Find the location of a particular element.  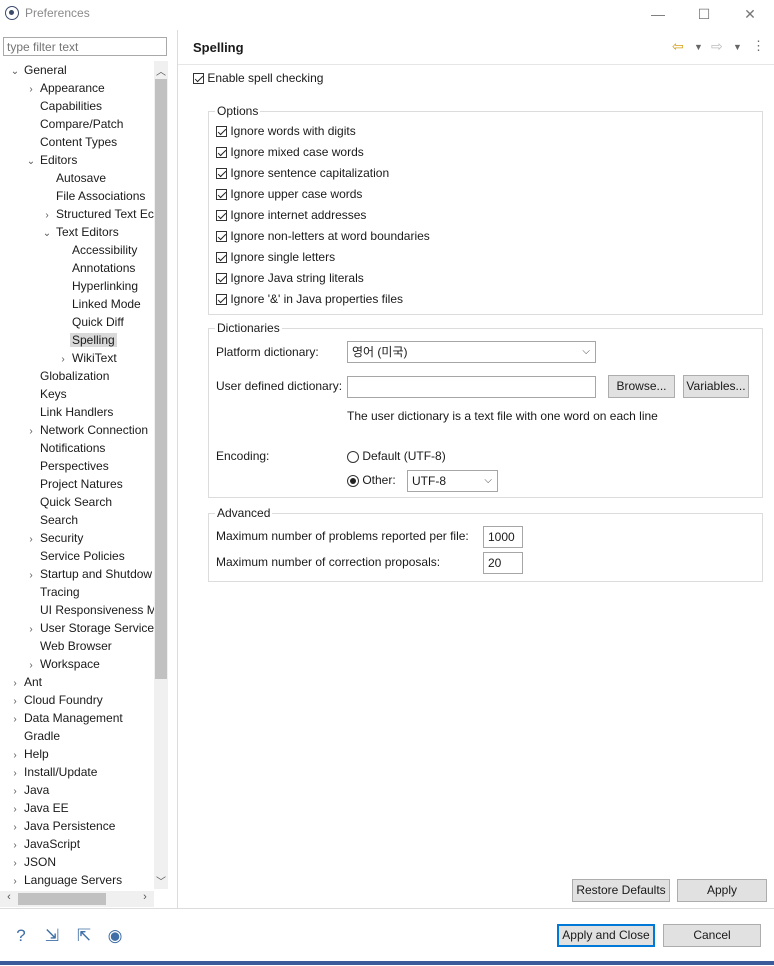

forward-menu-chevron-icon: ▼ is located at coordinates (737, 47).